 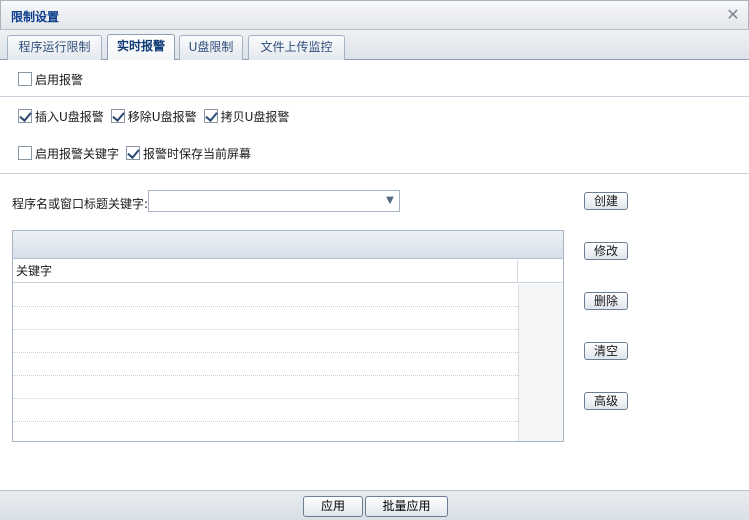 I want to click on tab-realtime-alarm: 实时报警, so click(x=141, y=47).